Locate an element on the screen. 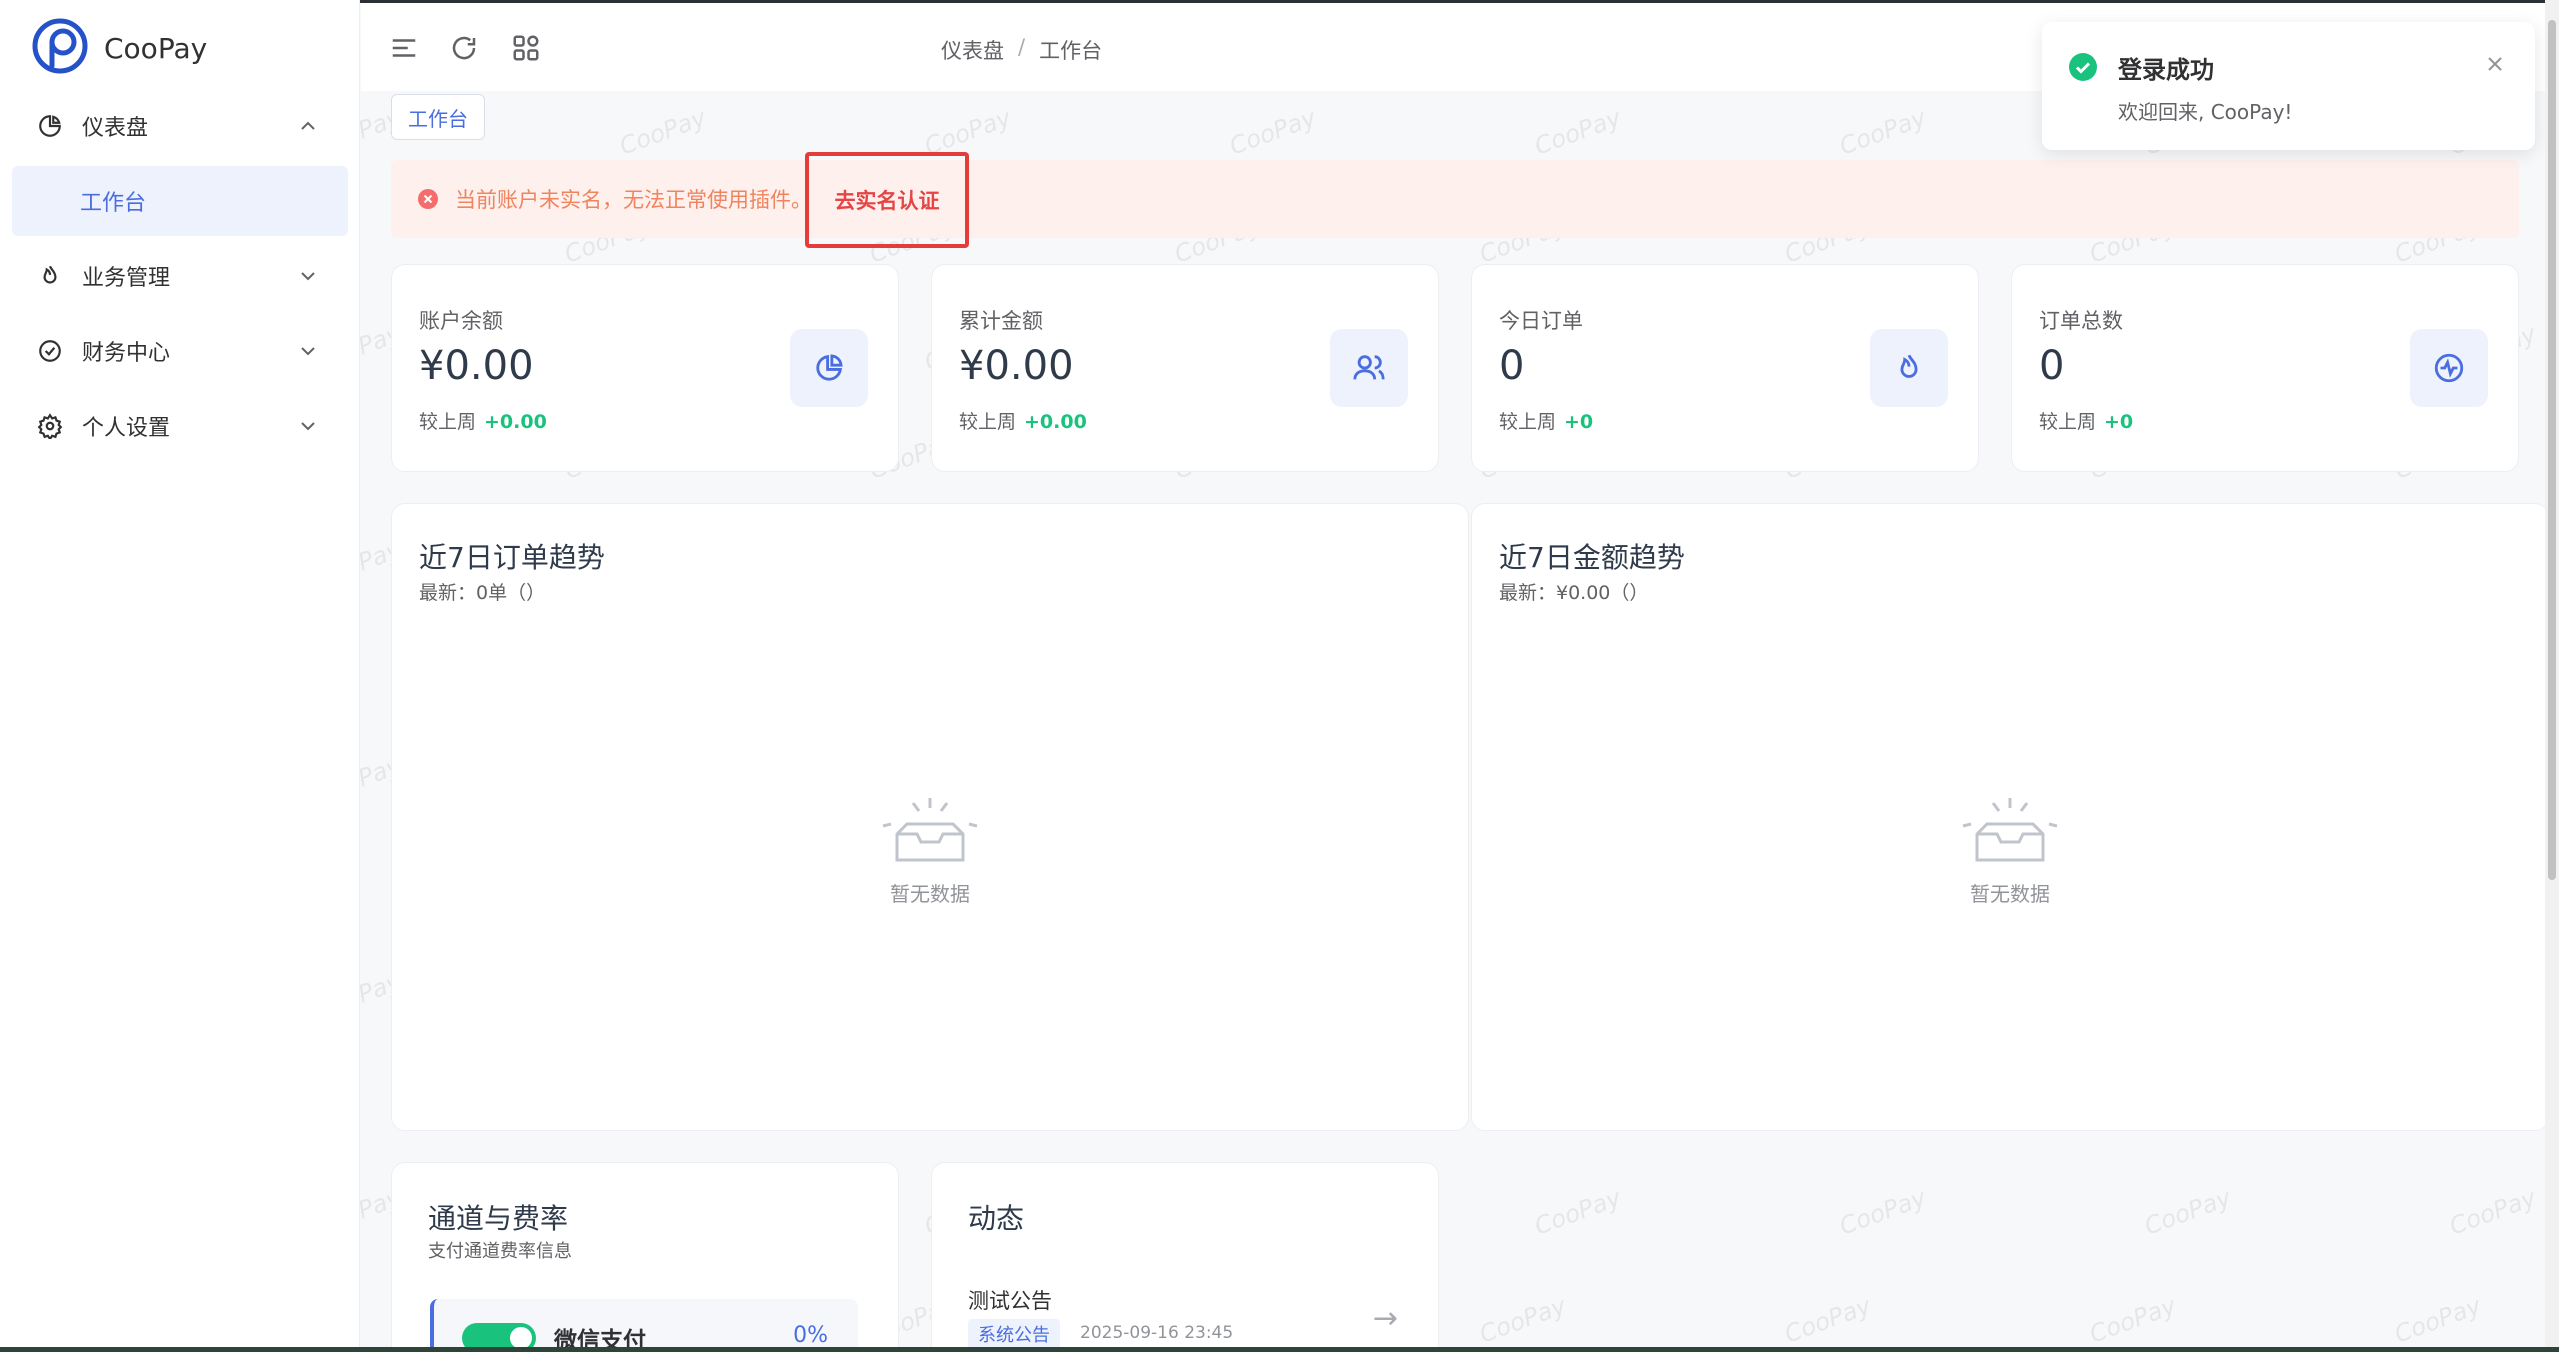 This screenshot has width=2559, height=1352. login-success-toast: 登录成功 欢迎回来, CooPay! is located at coordinates (2288, 86).